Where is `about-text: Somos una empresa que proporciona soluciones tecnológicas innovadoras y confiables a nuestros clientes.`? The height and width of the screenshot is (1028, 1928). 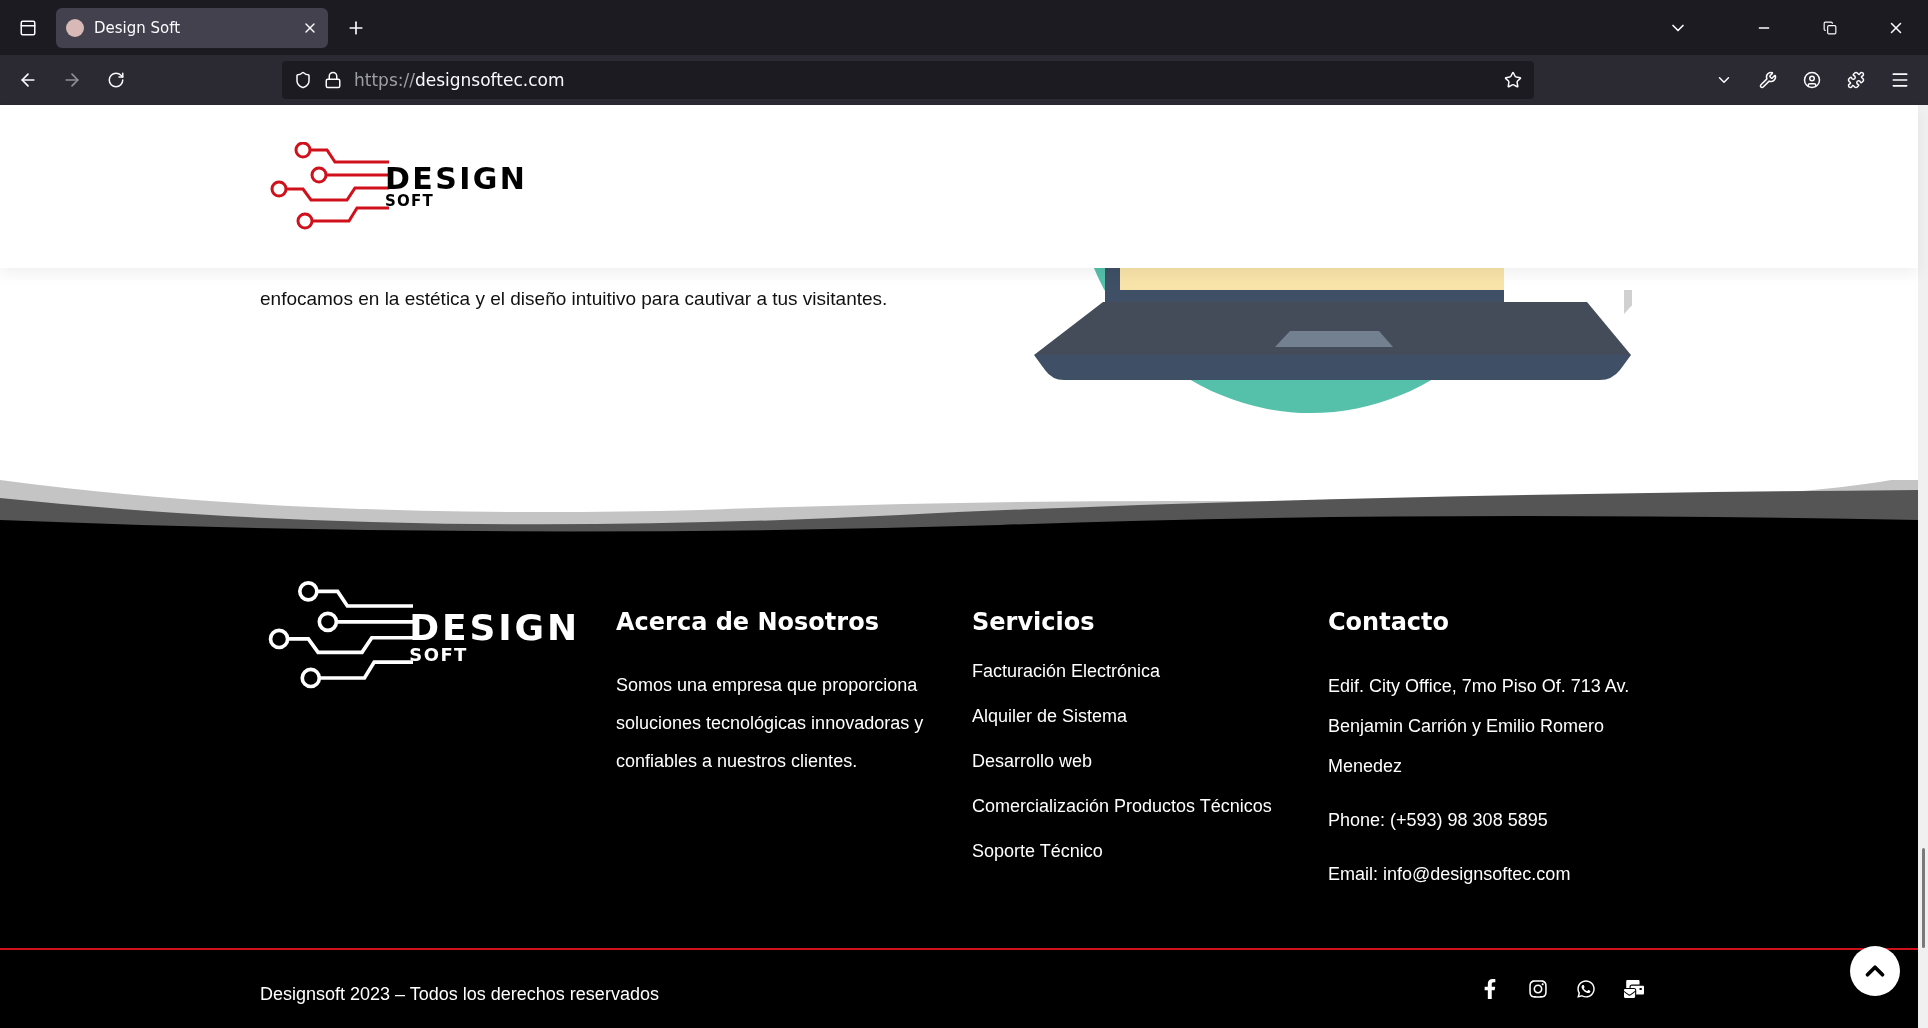
about-text: Somos una empresa que proporciona soluciones tecnológicas innovadoras y confiables a nuestros clientes. is located at coordinates (770, 723).